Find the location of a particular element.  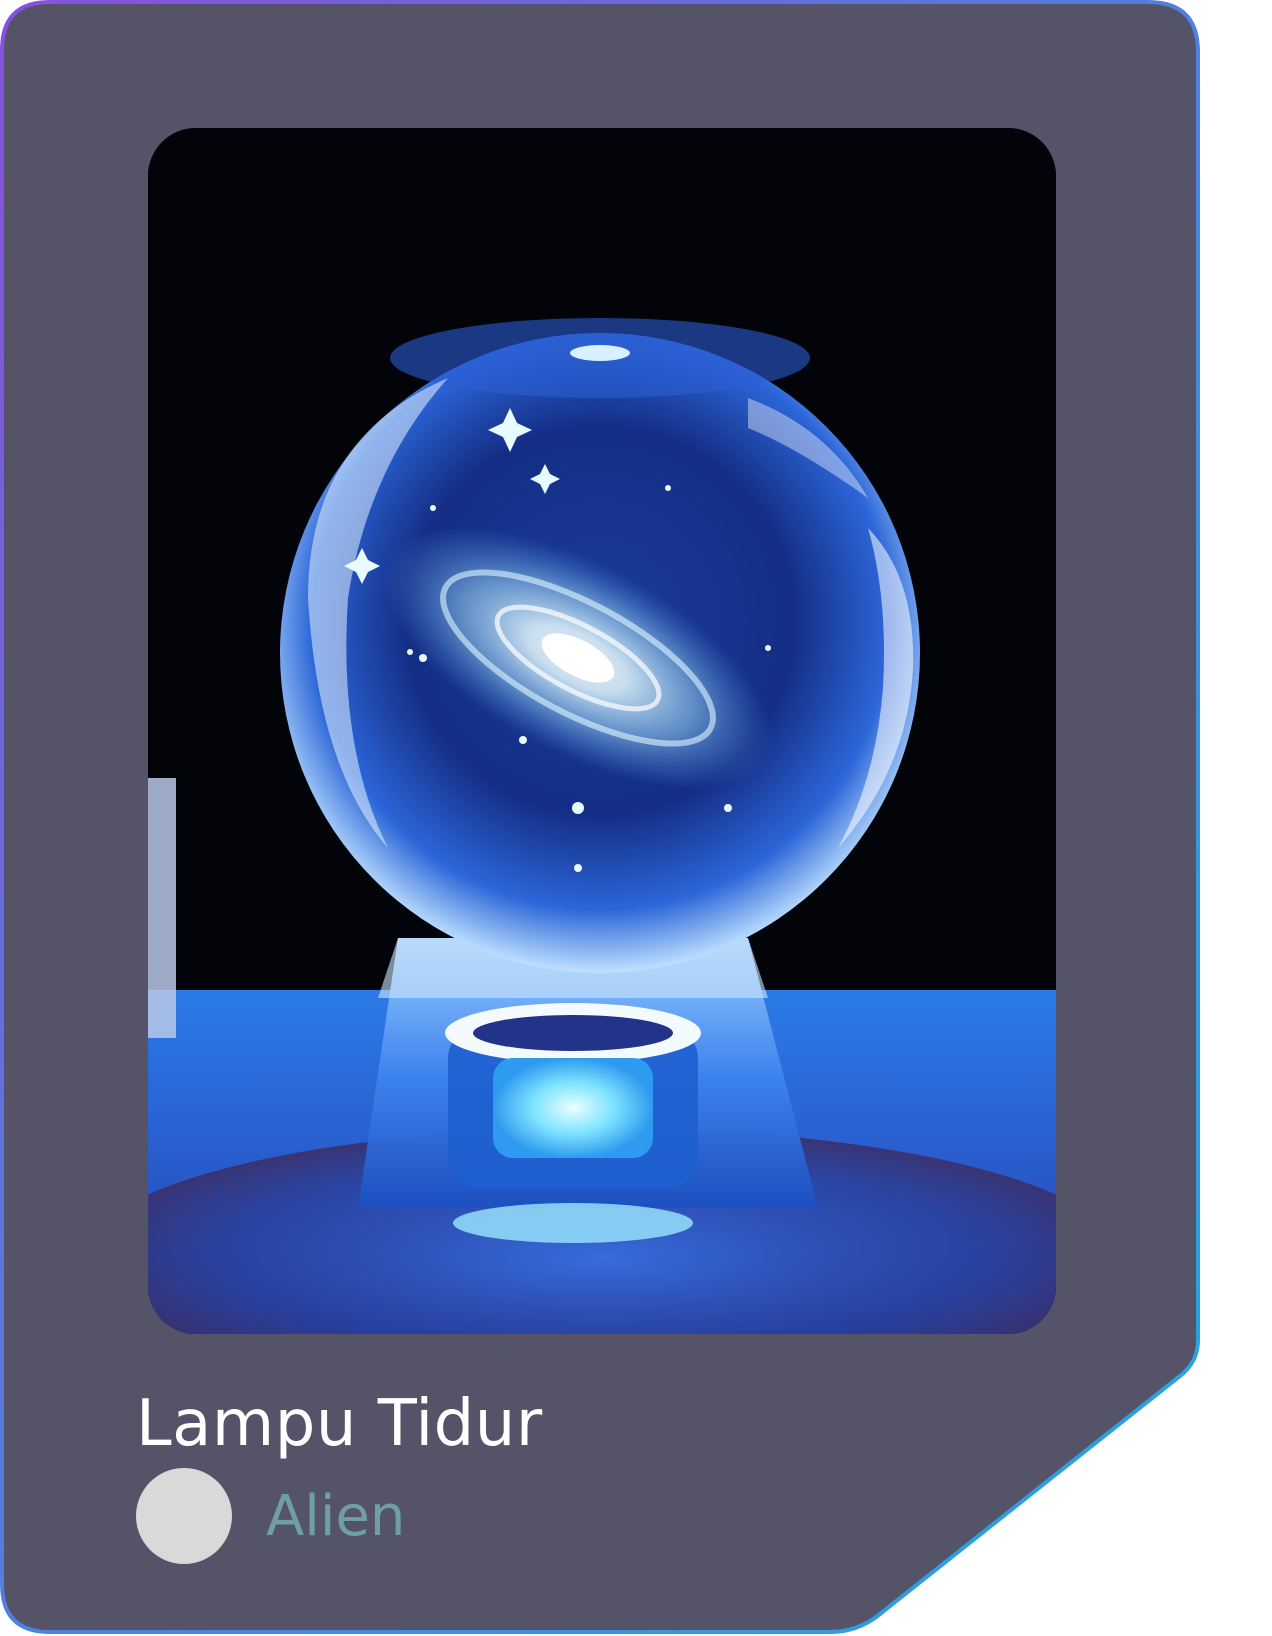

author-row: Alien is located at coordinates (270, 1516).